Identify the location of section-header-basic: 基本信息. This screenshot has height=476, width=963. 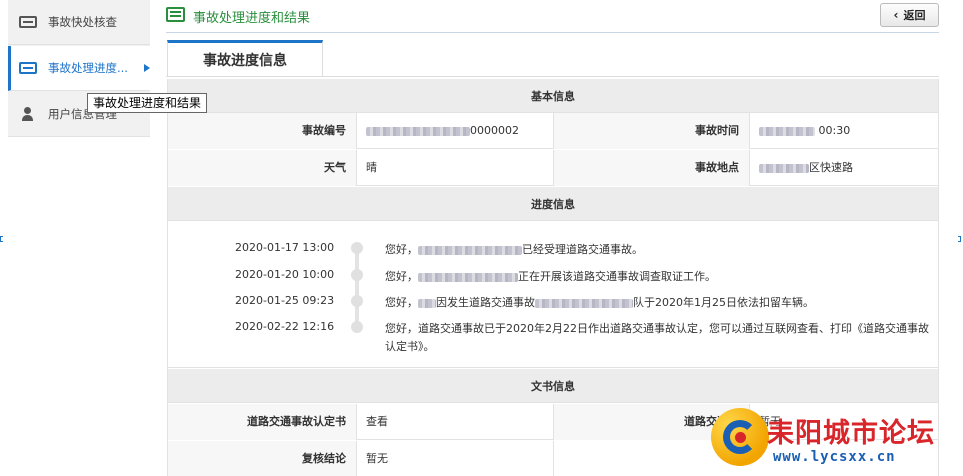
(553, 96).